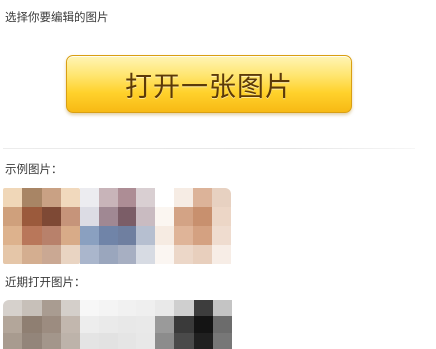 This screenshot has width=436, height=349. What do you see at coordinates (209, 87) in the screenshot?
I see `open-image-button-label: 打开一张图片` at bounding box center [209, 87].